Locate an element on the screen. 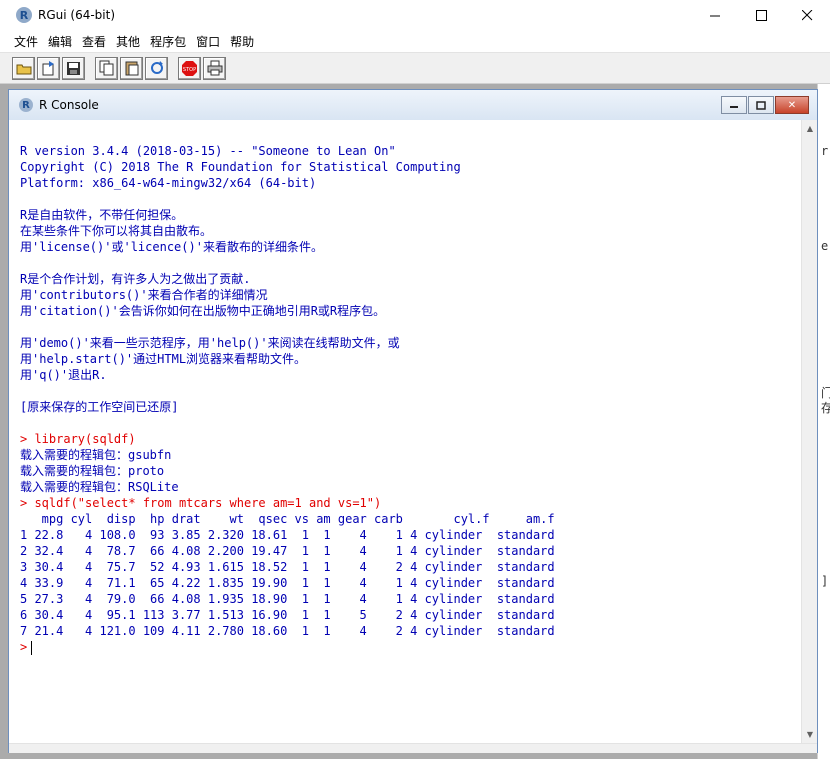 This screenshot has height=759, width=830. minimize-button is located at coordinates (715, 15).